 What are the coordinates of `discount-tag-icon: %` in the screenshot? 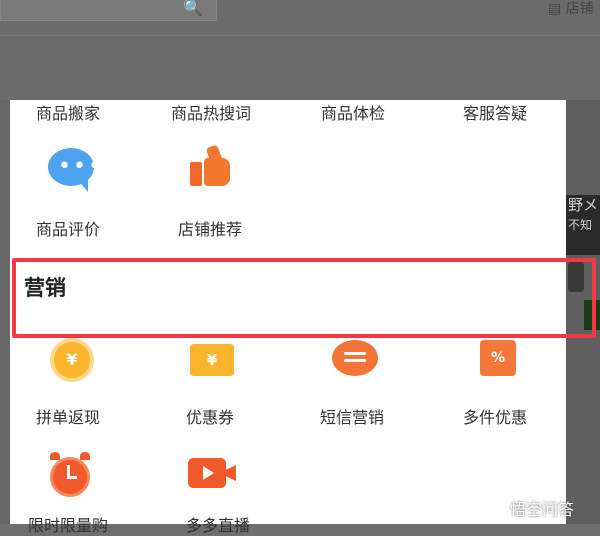 It's located at (498, 358).